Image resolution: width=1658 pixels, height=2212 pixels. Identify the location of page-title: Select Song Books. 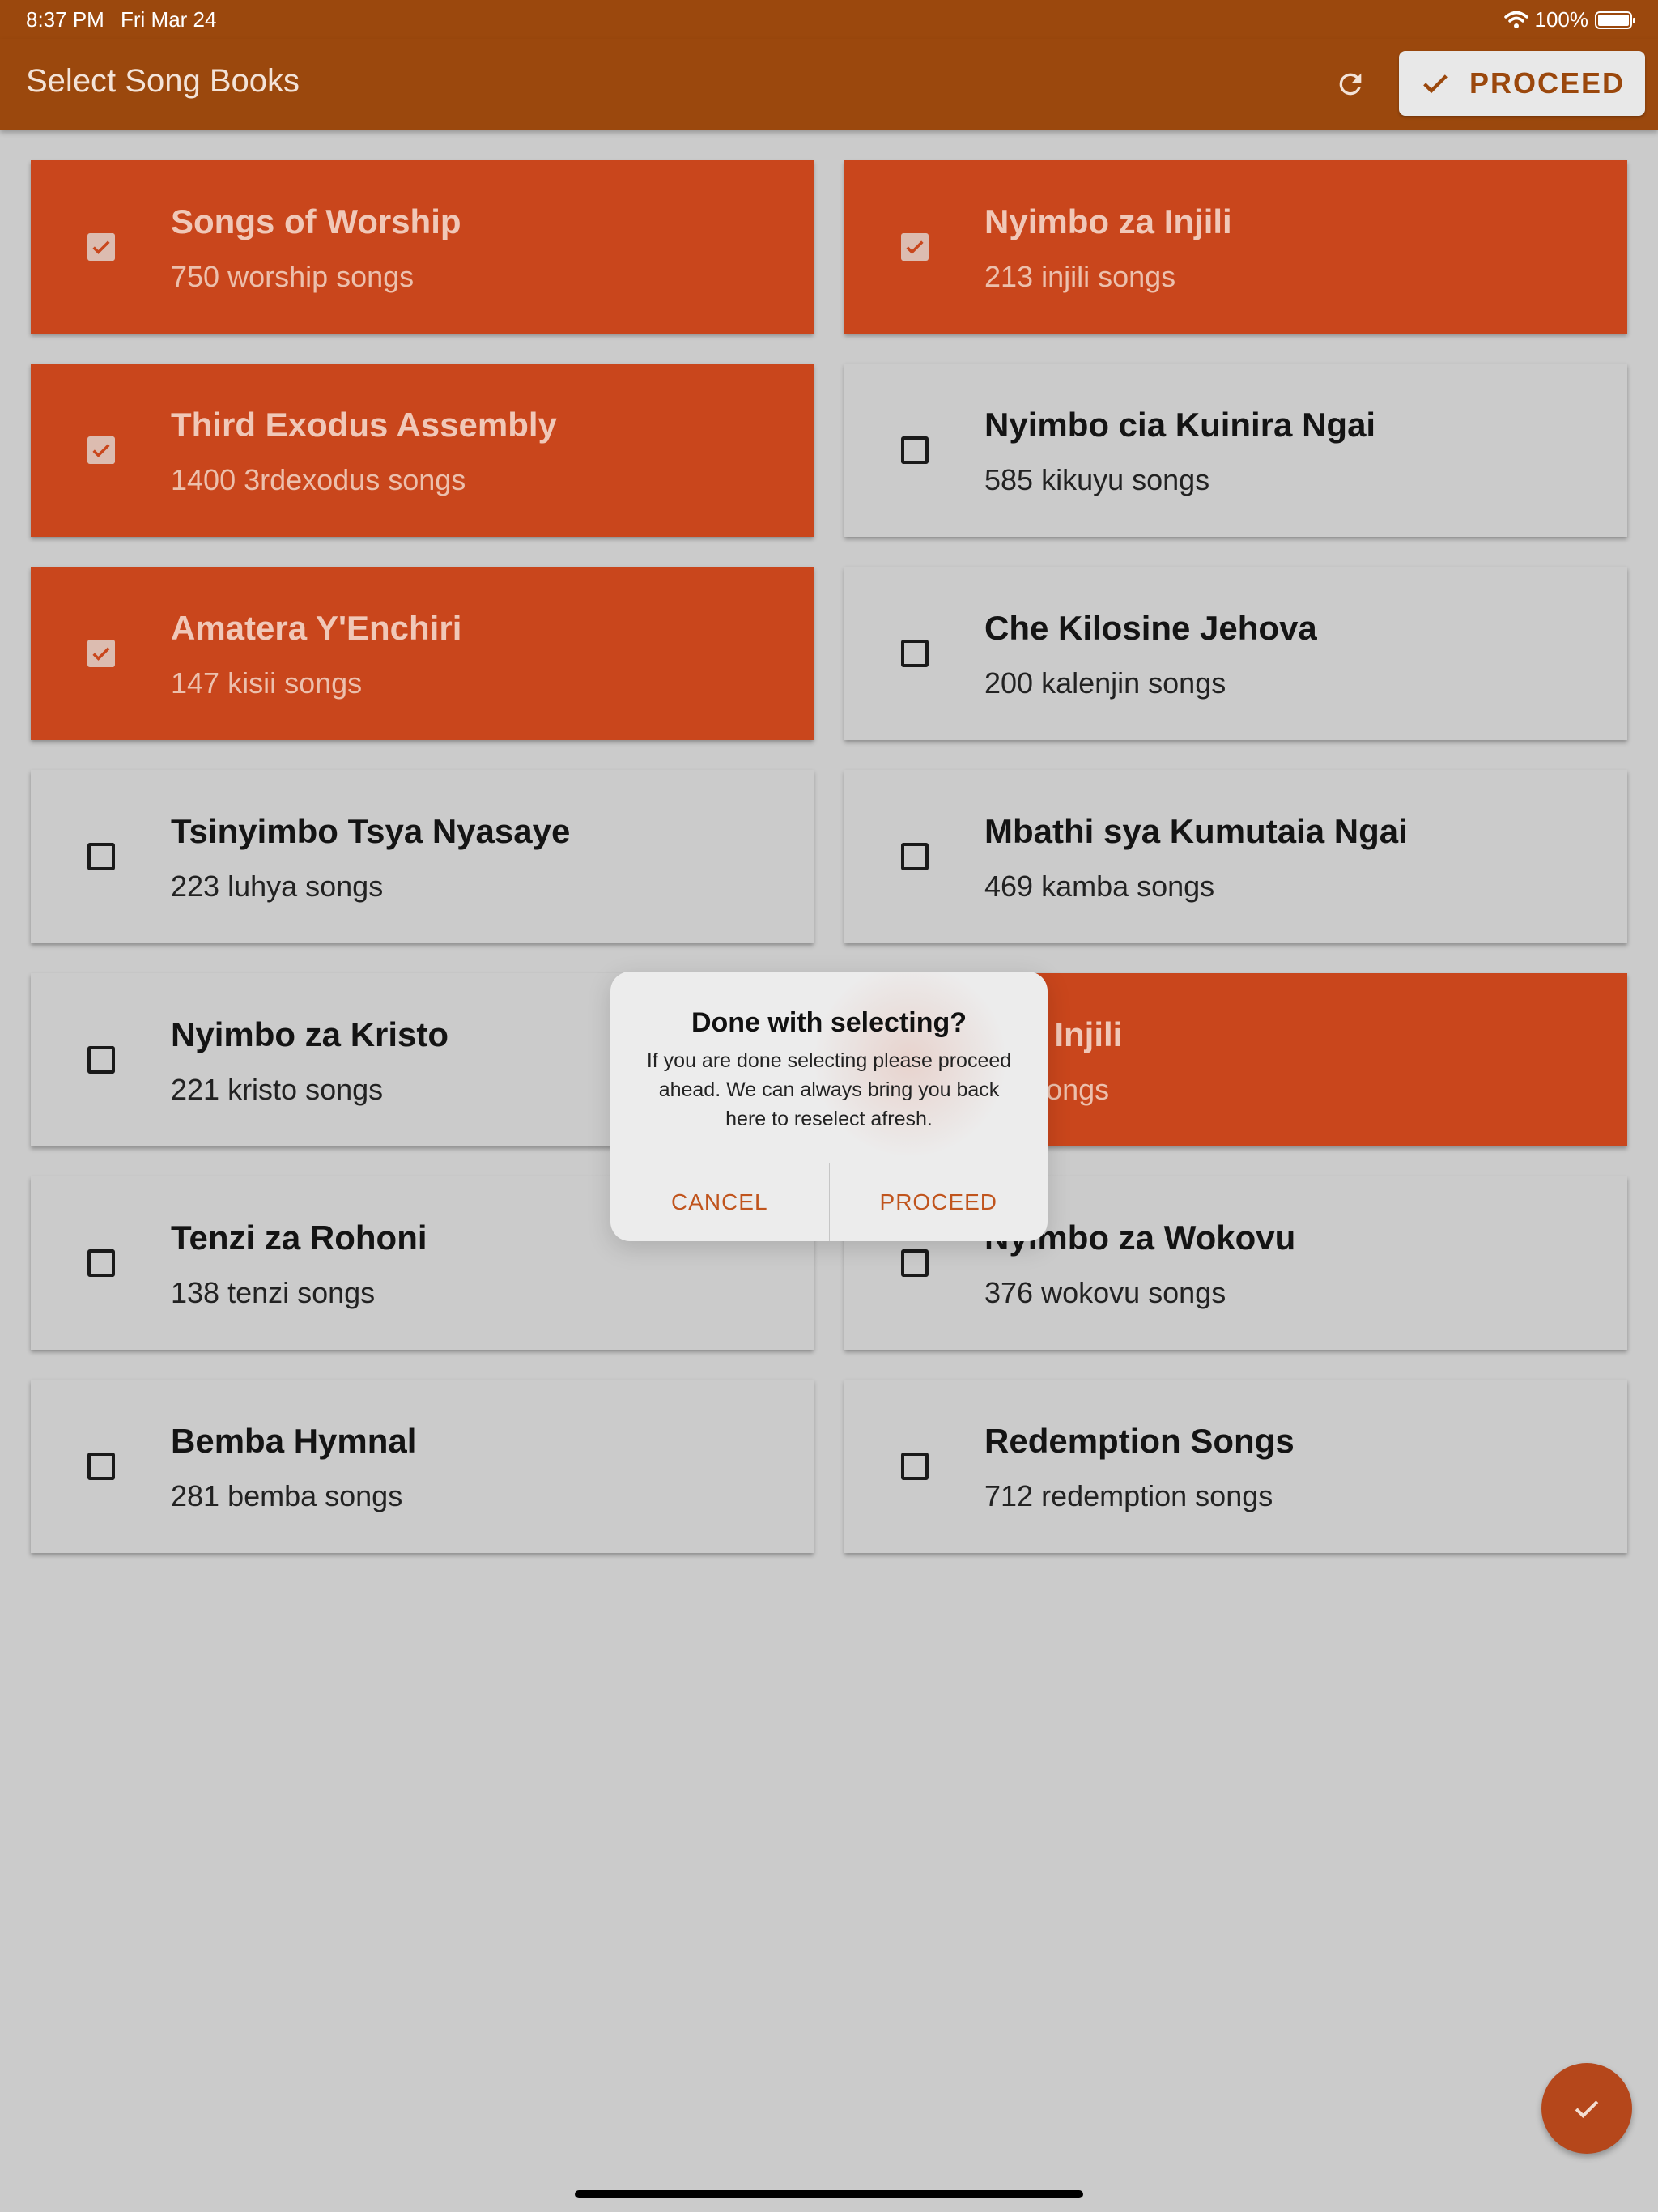
(163, 81).